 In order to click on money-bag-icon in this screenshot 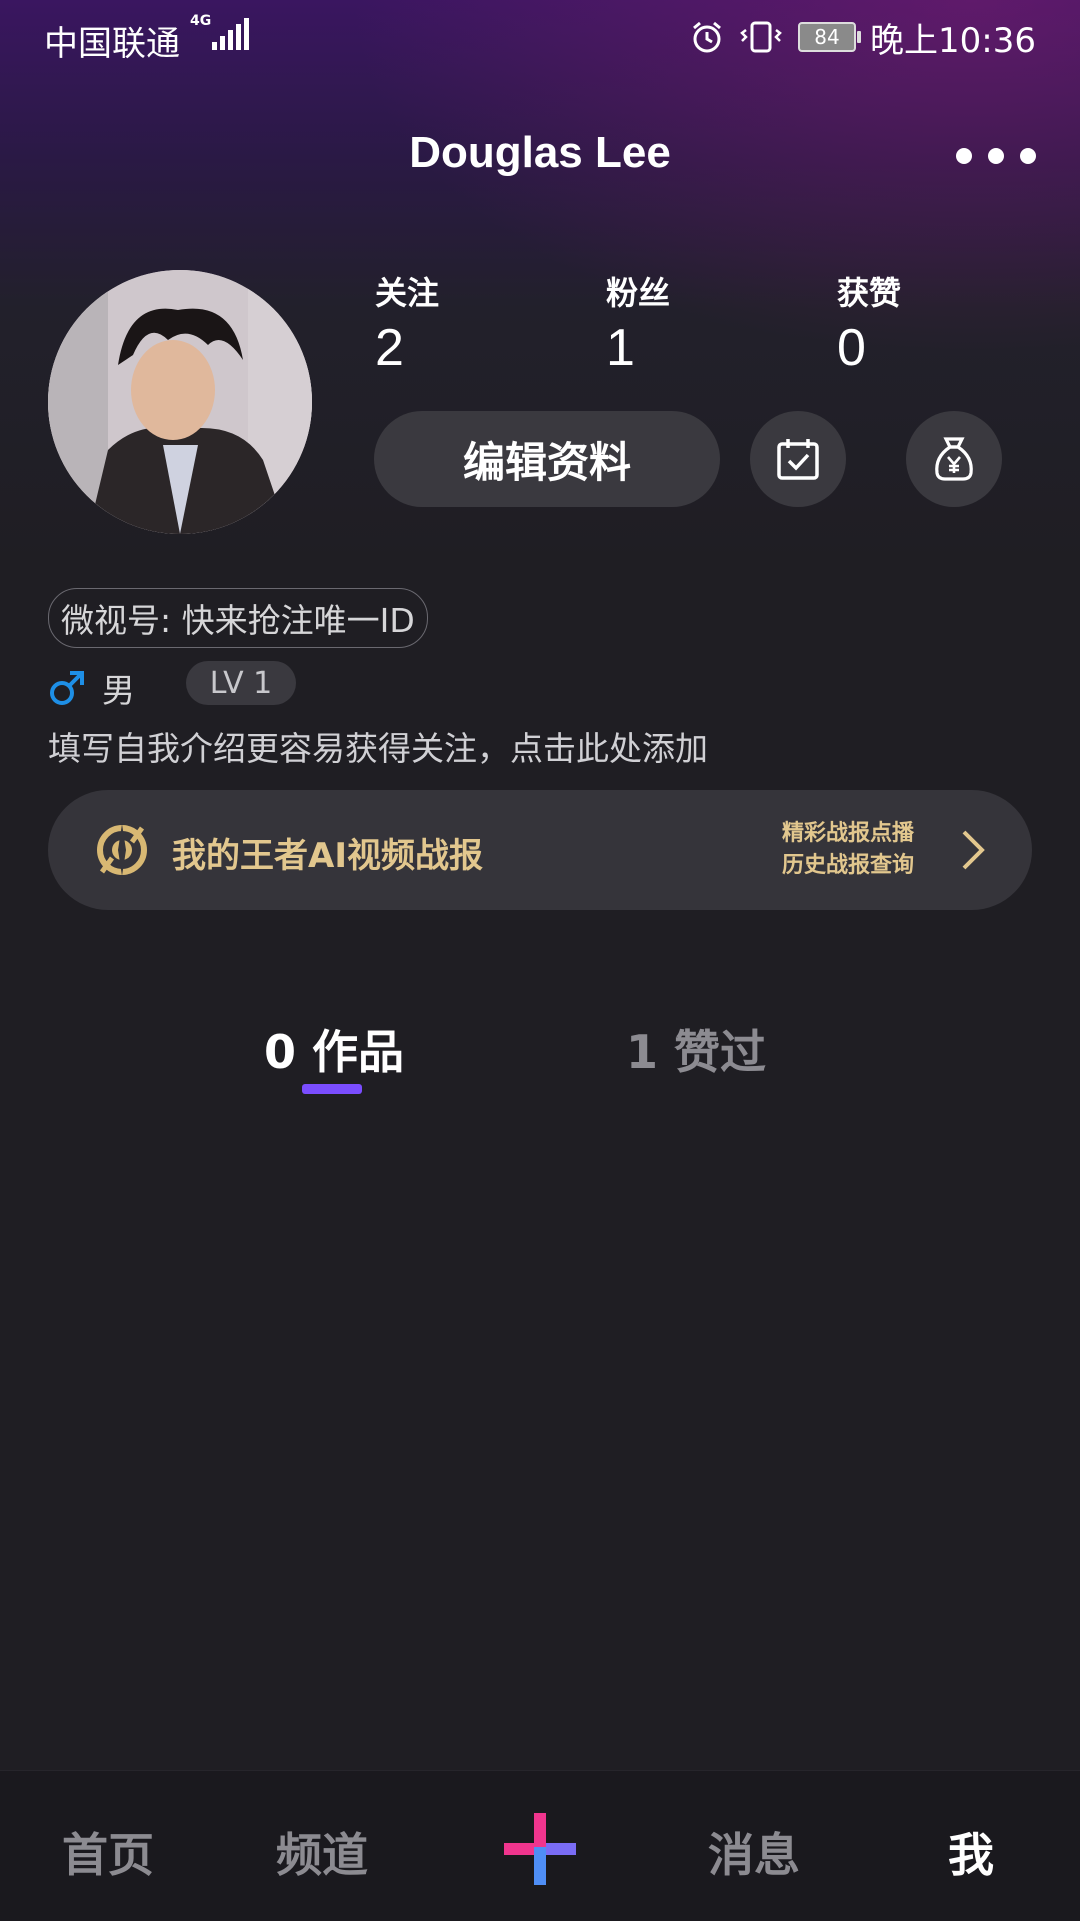, I will do `click(954, 459)`.